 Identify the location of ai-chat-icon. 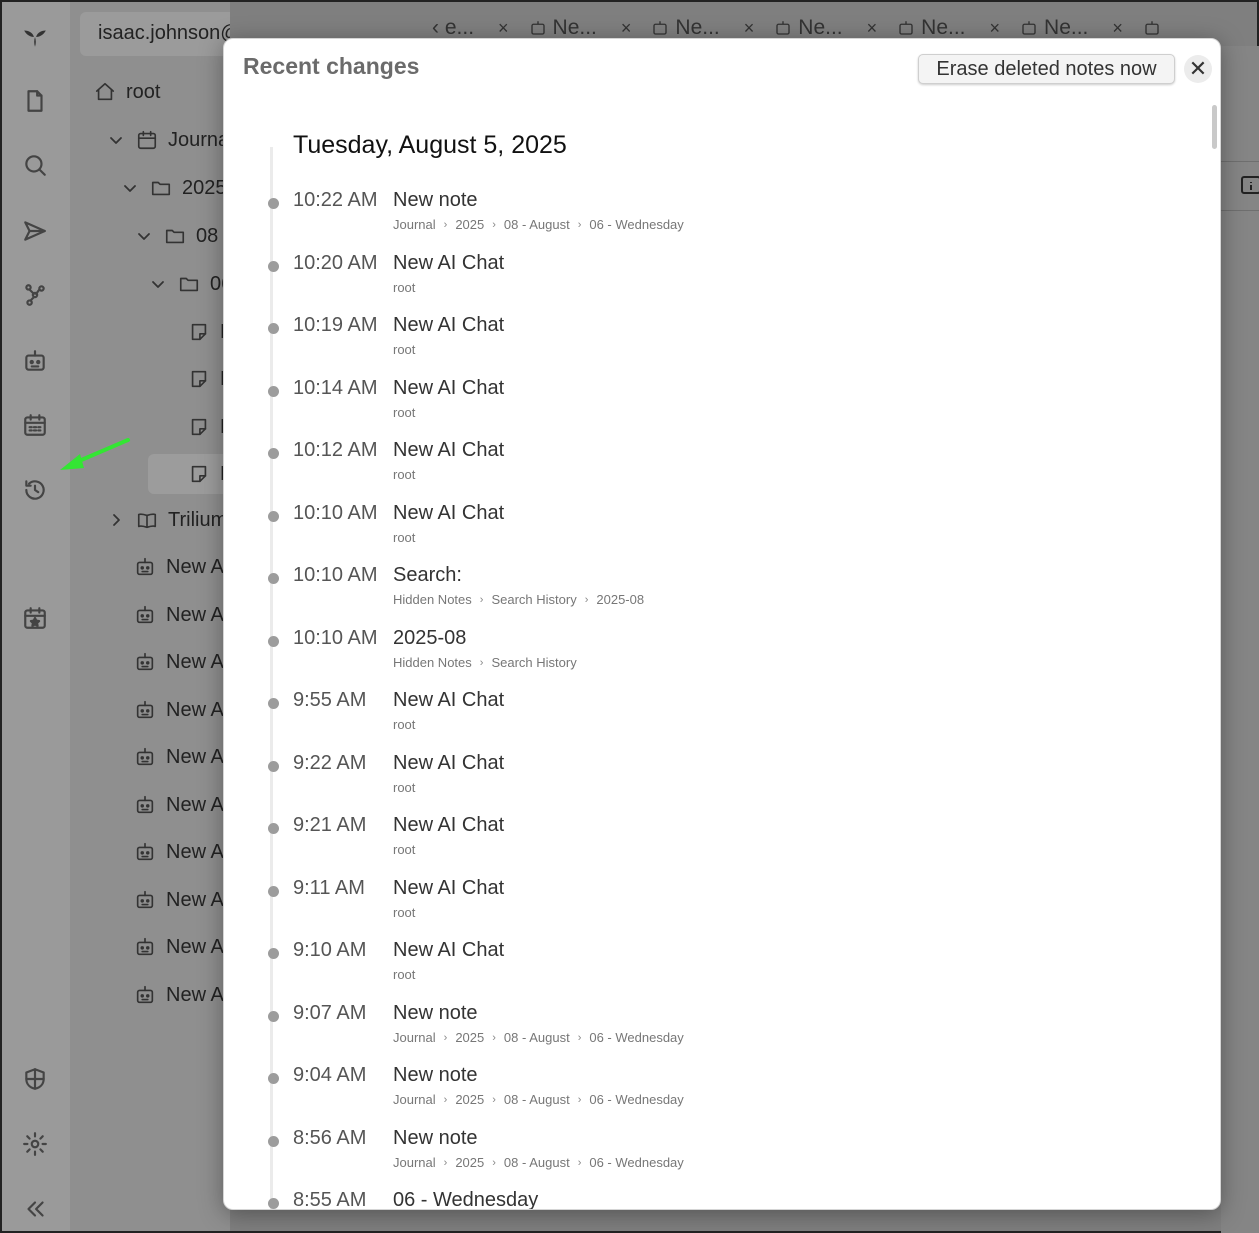
(35, 361).